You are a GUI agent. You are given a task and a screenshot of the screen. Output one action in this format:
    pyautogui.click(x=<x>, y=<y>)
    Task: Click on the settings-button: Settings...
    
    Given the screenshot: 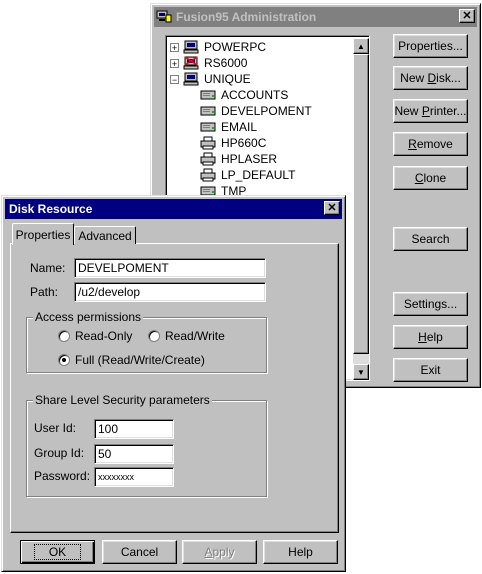 What is the action you would take?
    pyautogui.click(x=430, y=304)
    